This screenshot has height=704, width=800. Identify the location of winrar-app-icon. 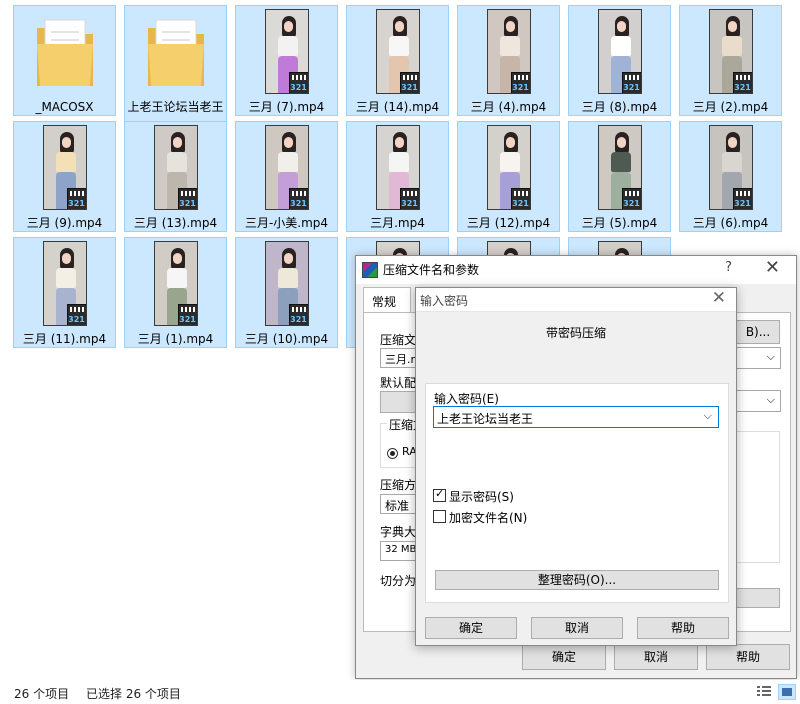
(370, 270).